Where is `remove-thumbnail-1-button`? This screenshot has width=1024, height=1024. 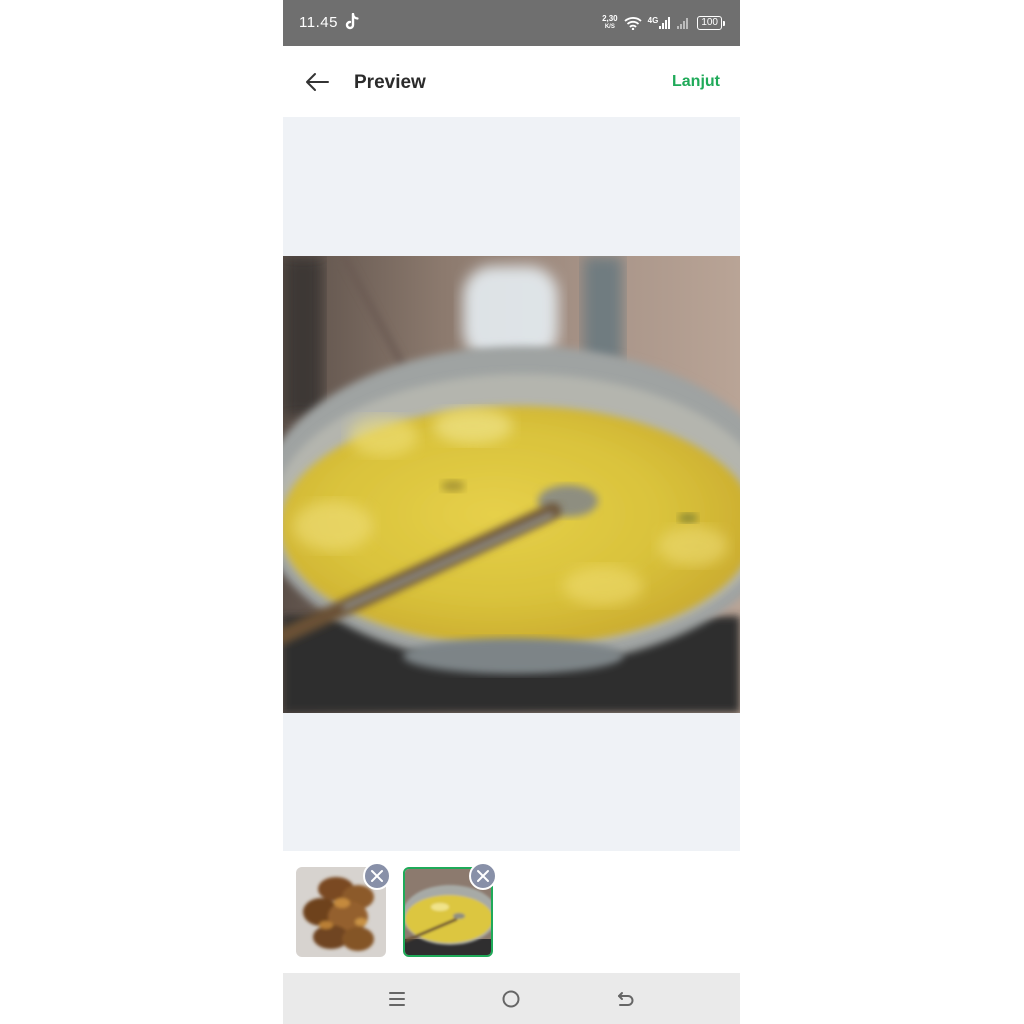
remove-thumbnail-1-button is located at coordinates (377, 876).